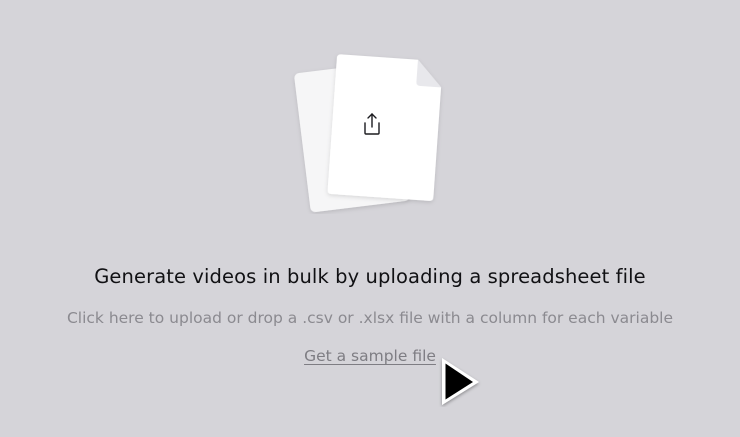 Image resolution: width=740 pixels, height=437 pixels. Describe the element at coordinates (370, 356) in the screenshot. I see `sample-file-link: Get a sample file` at that location.